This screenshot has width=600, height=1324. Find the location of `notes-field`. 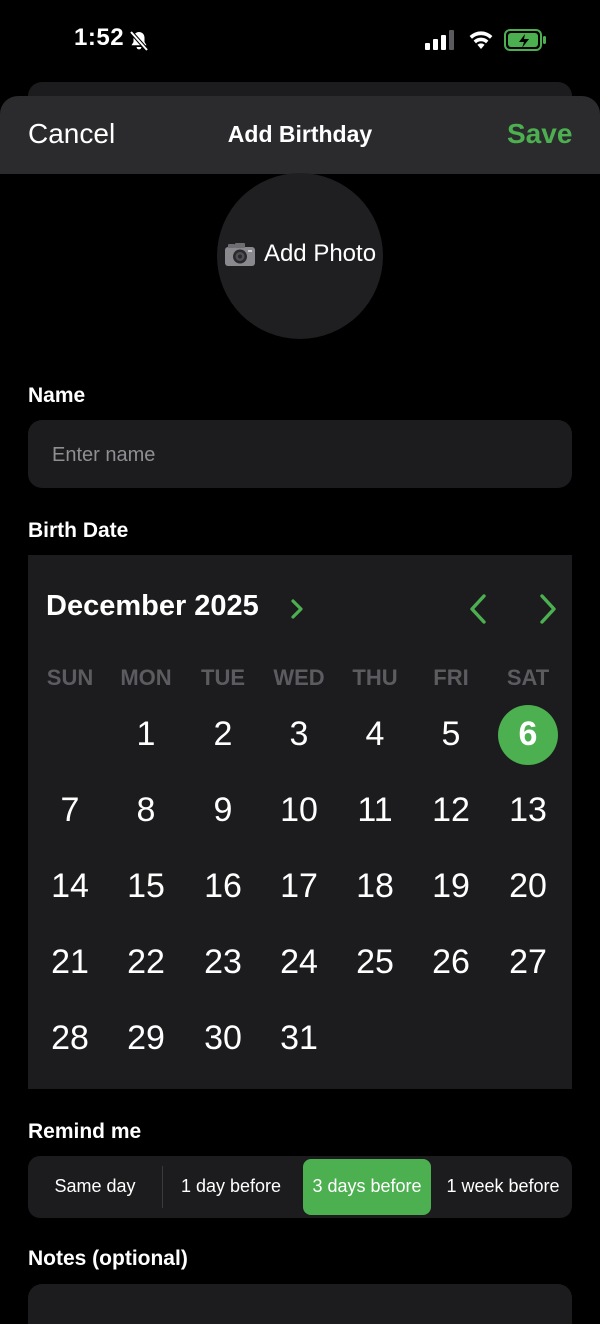

notes-field is located at coordinates (300, 1304).